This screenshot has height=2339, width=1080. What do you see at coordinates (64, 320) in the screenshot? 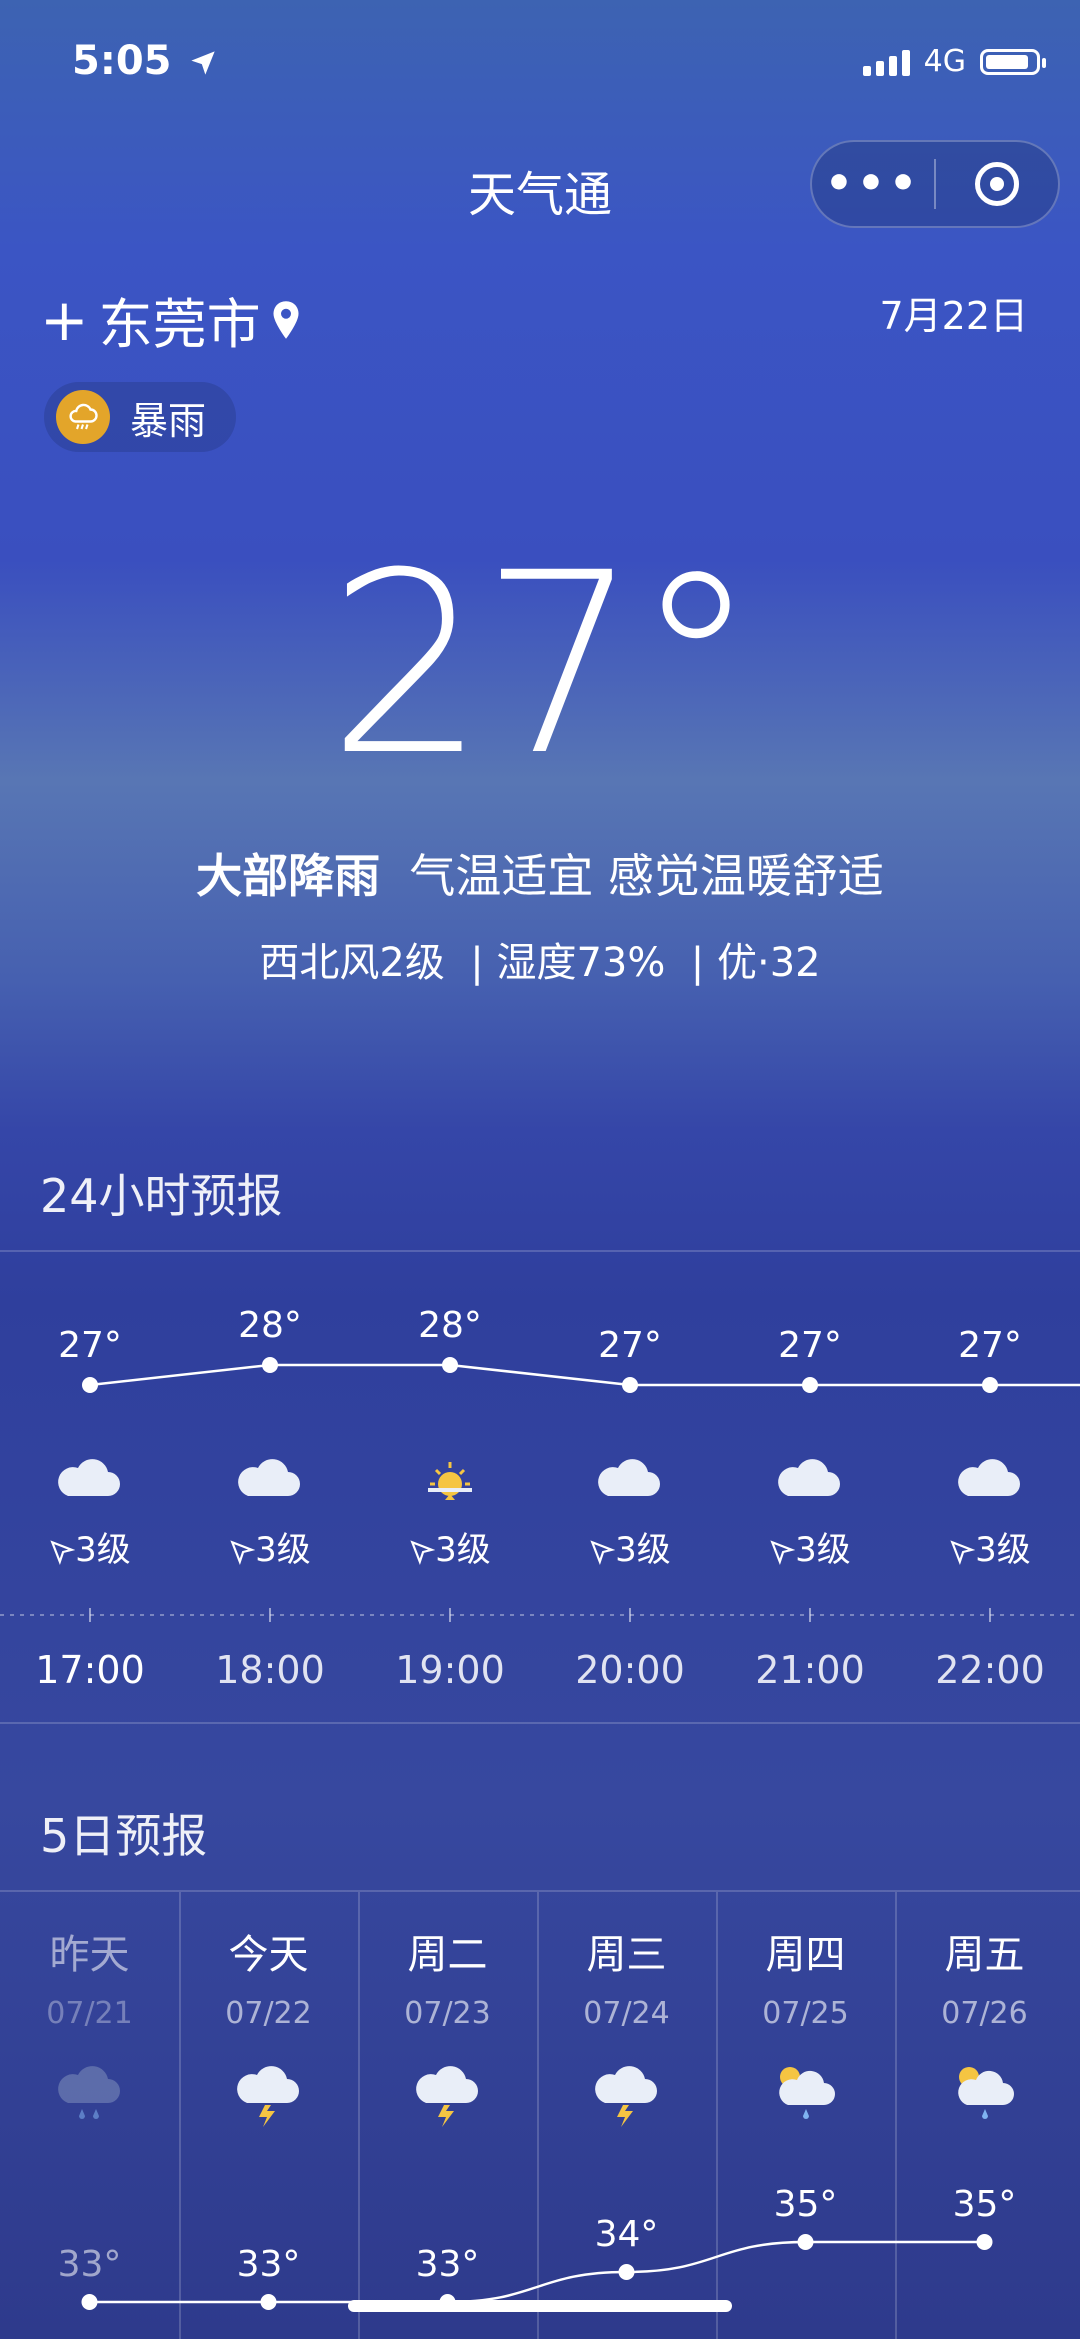
I see `plus-icon: +` at bounding box center [64, 320].